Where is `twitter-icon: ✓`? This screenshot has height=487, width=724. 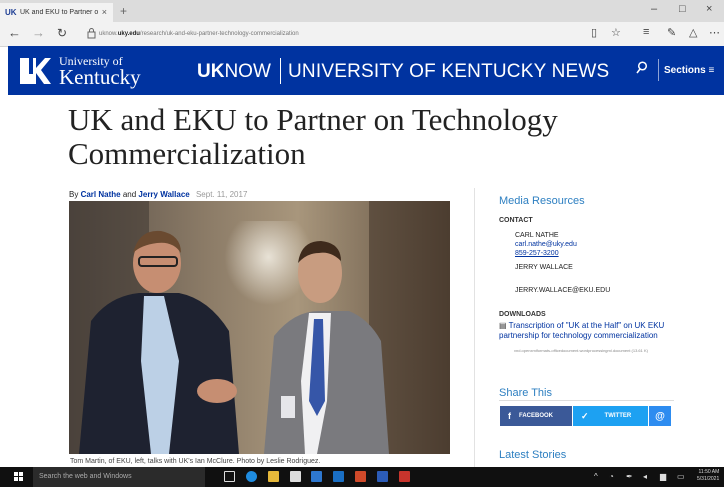
twitter-icon: ✓ is located at coordinates (585, 415).